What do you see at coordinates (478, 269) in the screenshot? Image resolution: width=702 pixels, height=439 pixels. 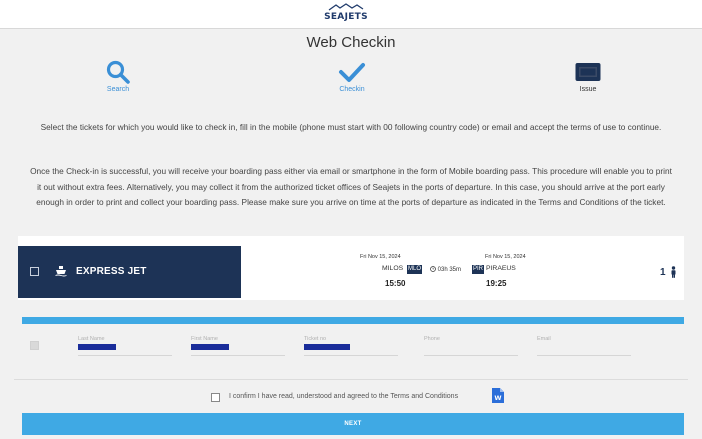 I see `arrival-code-badge: PIR` at bounding box center [478, 269].